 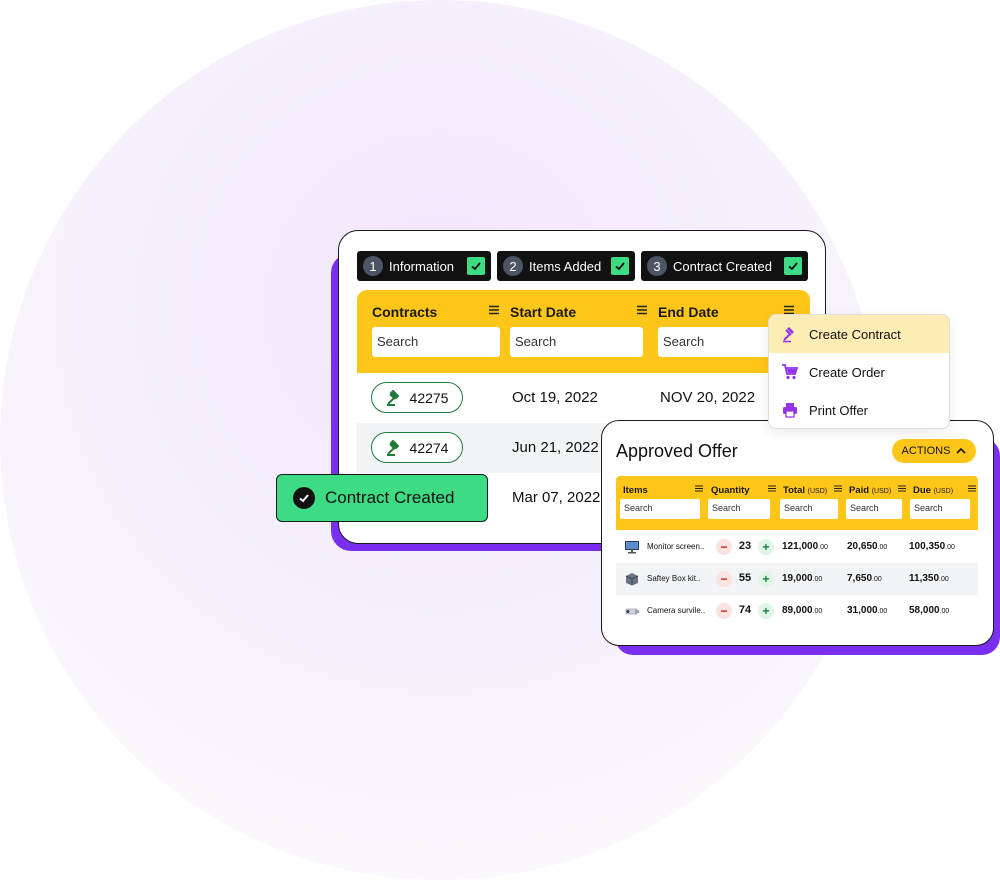 What do you see at coordinates (961, 450) in the screenshot?
I see `chevron-up-icon` at bounding box center [961, 450].